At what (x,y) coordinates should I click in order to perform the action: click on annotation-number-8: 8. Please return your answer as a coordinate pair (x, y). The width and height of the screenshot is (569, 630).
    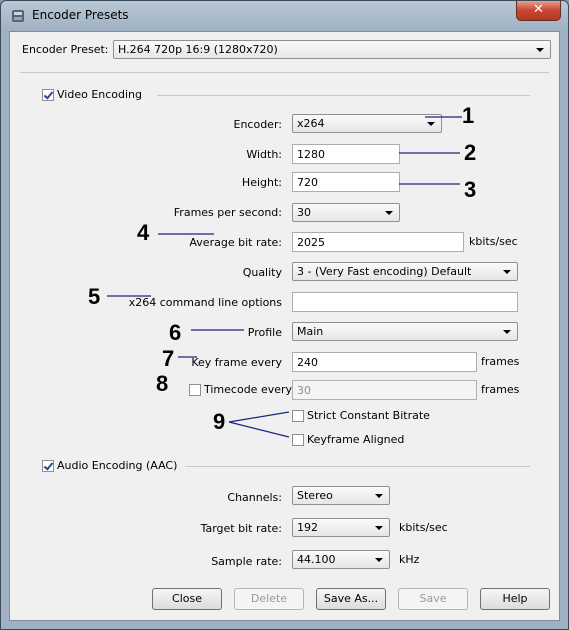
    Looking at the image, I should click on (162, 383).